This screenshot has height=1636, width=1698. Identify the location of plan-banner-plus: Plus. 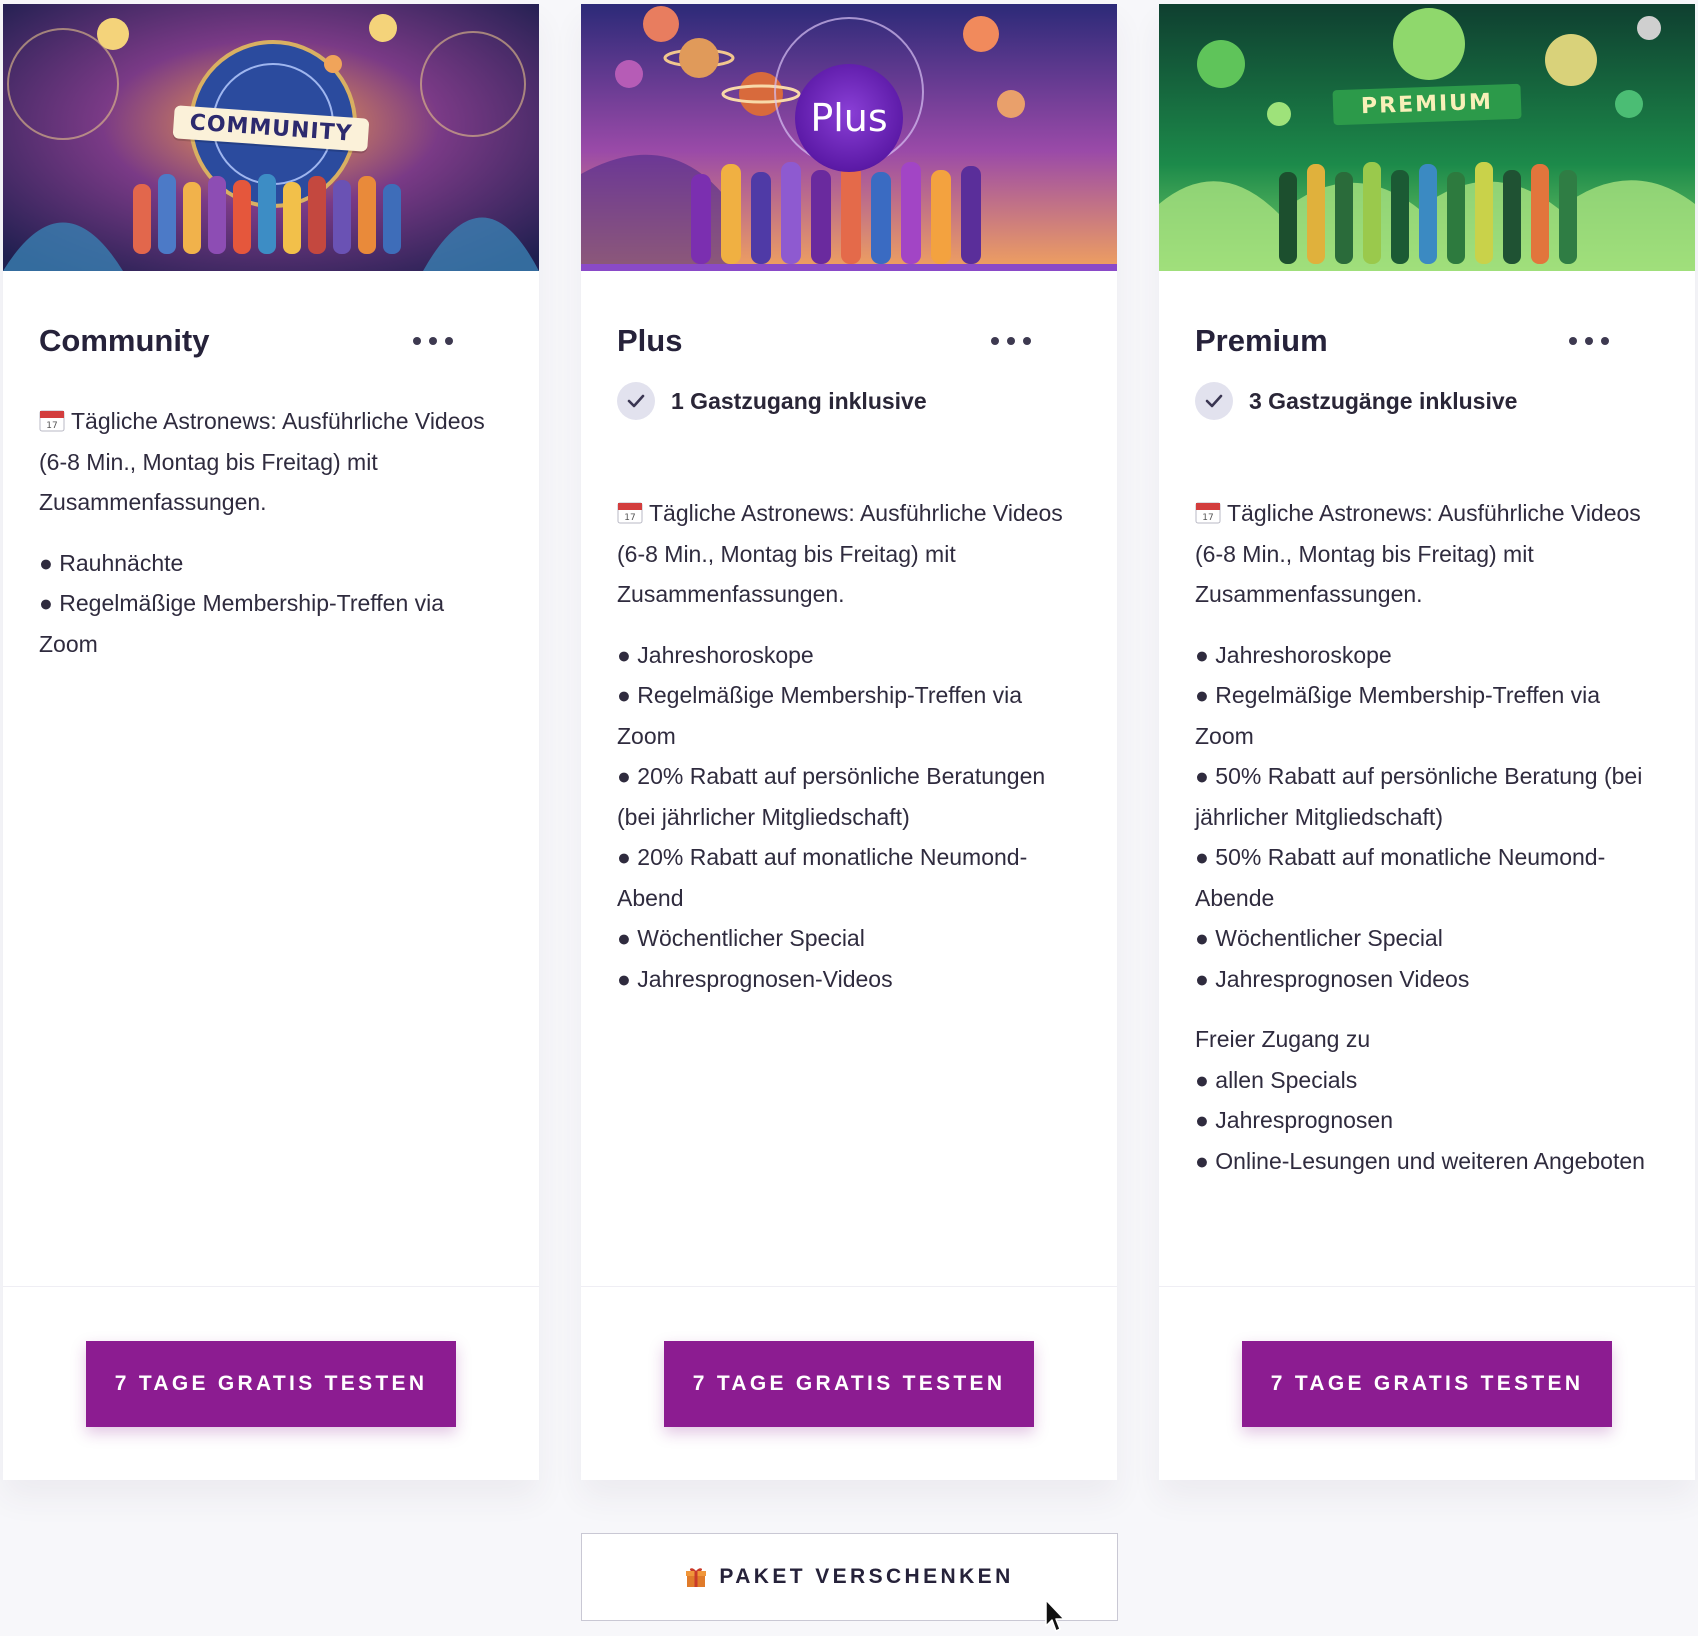
(849, 137).